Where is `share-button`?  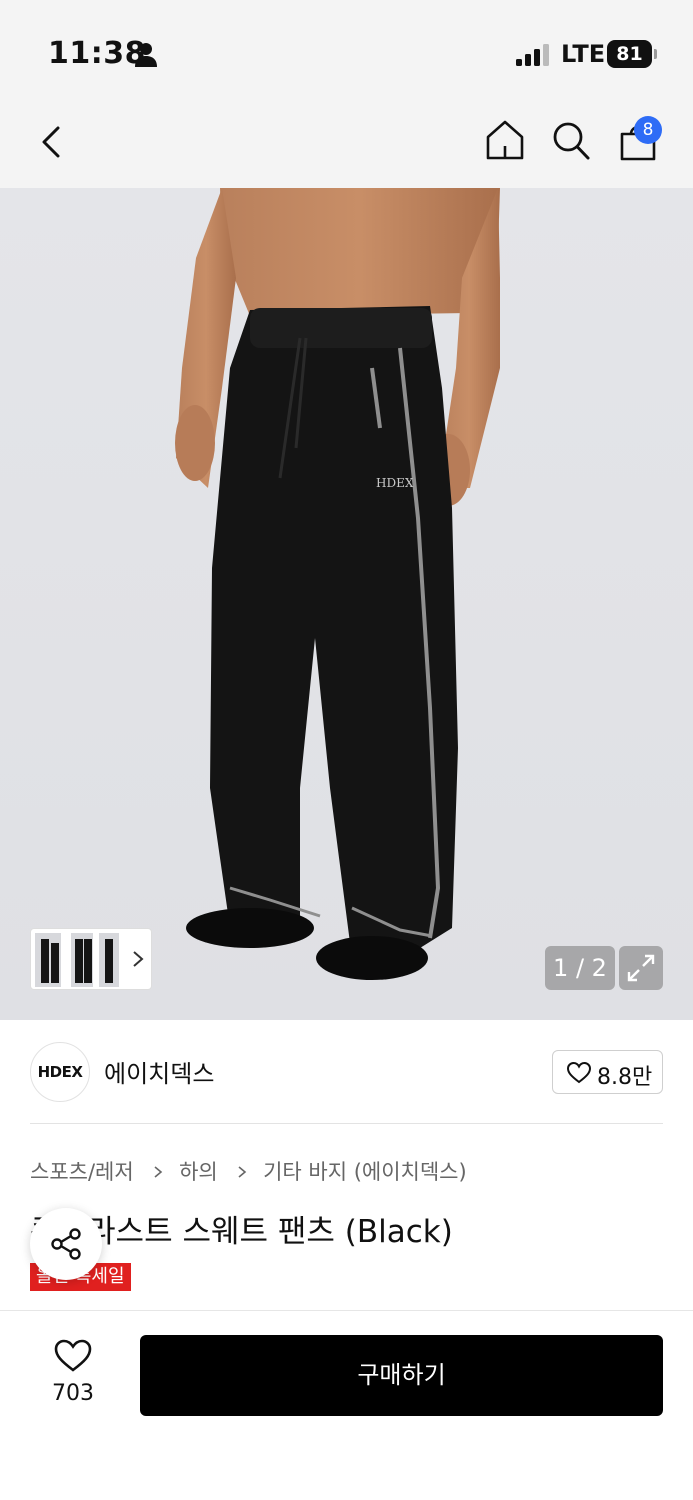 share-button is located at coordinates (66, 1244).